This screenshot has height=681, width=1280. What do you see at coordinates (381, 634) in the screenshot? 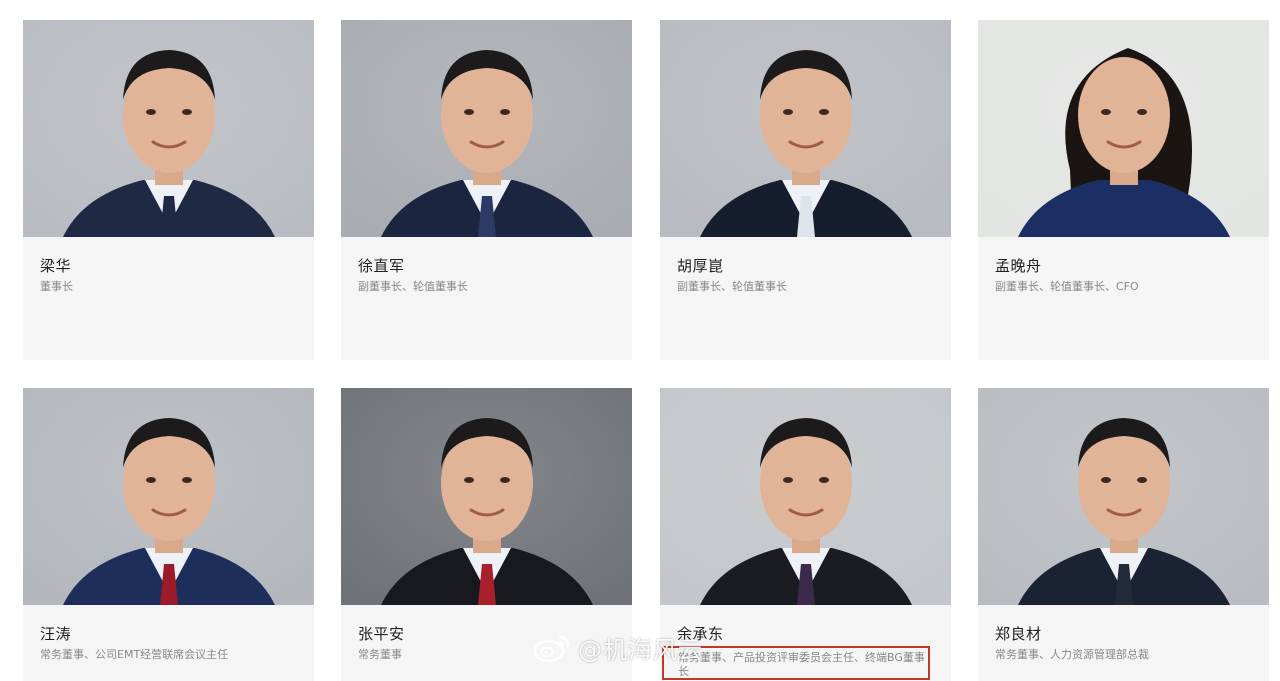
I see `executive-name: 张平安` at bounding box center [381, 634].